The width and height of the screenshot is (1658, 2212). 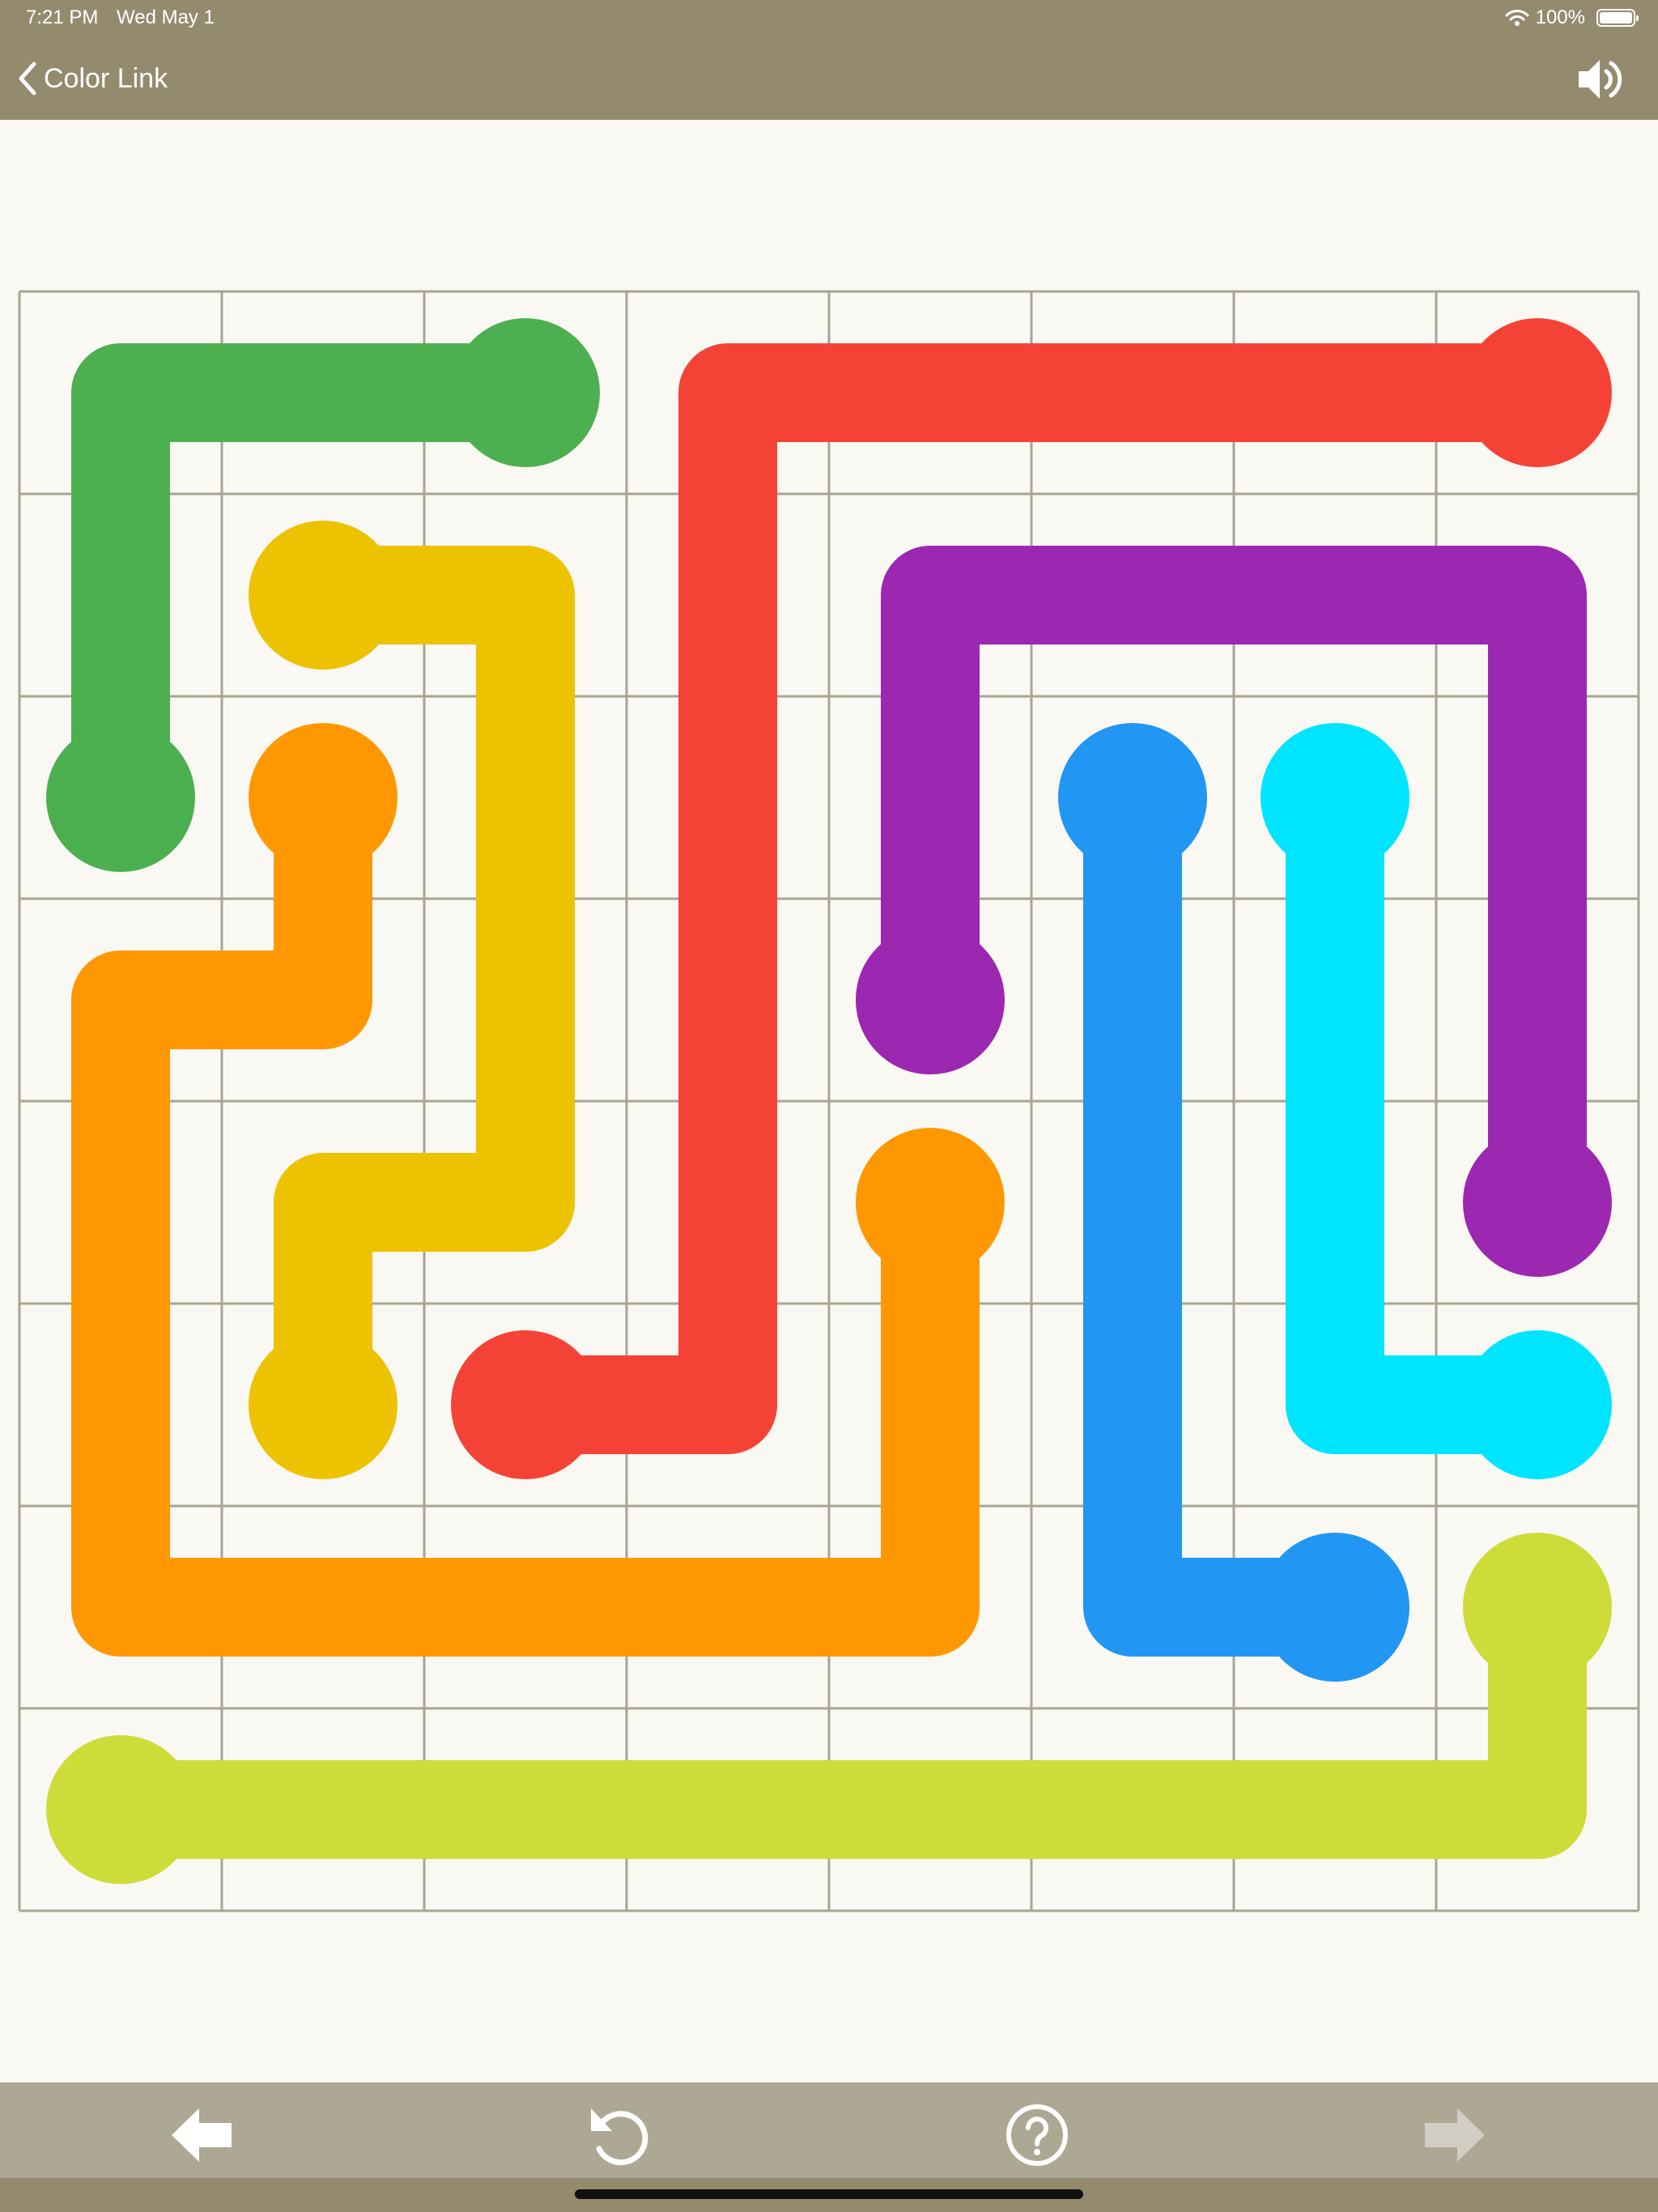 I want to click on next-level-button, so click(x=1454, y=2135).